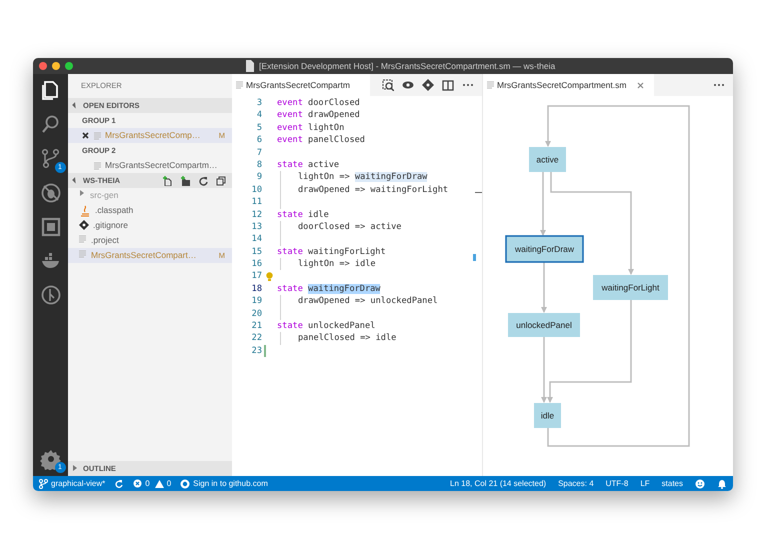 Image resolution: width=772 pixels, height=542 pixels. Describe the element at coordinates (185, 483) in the screenshot. I see `github-icon` at that location.